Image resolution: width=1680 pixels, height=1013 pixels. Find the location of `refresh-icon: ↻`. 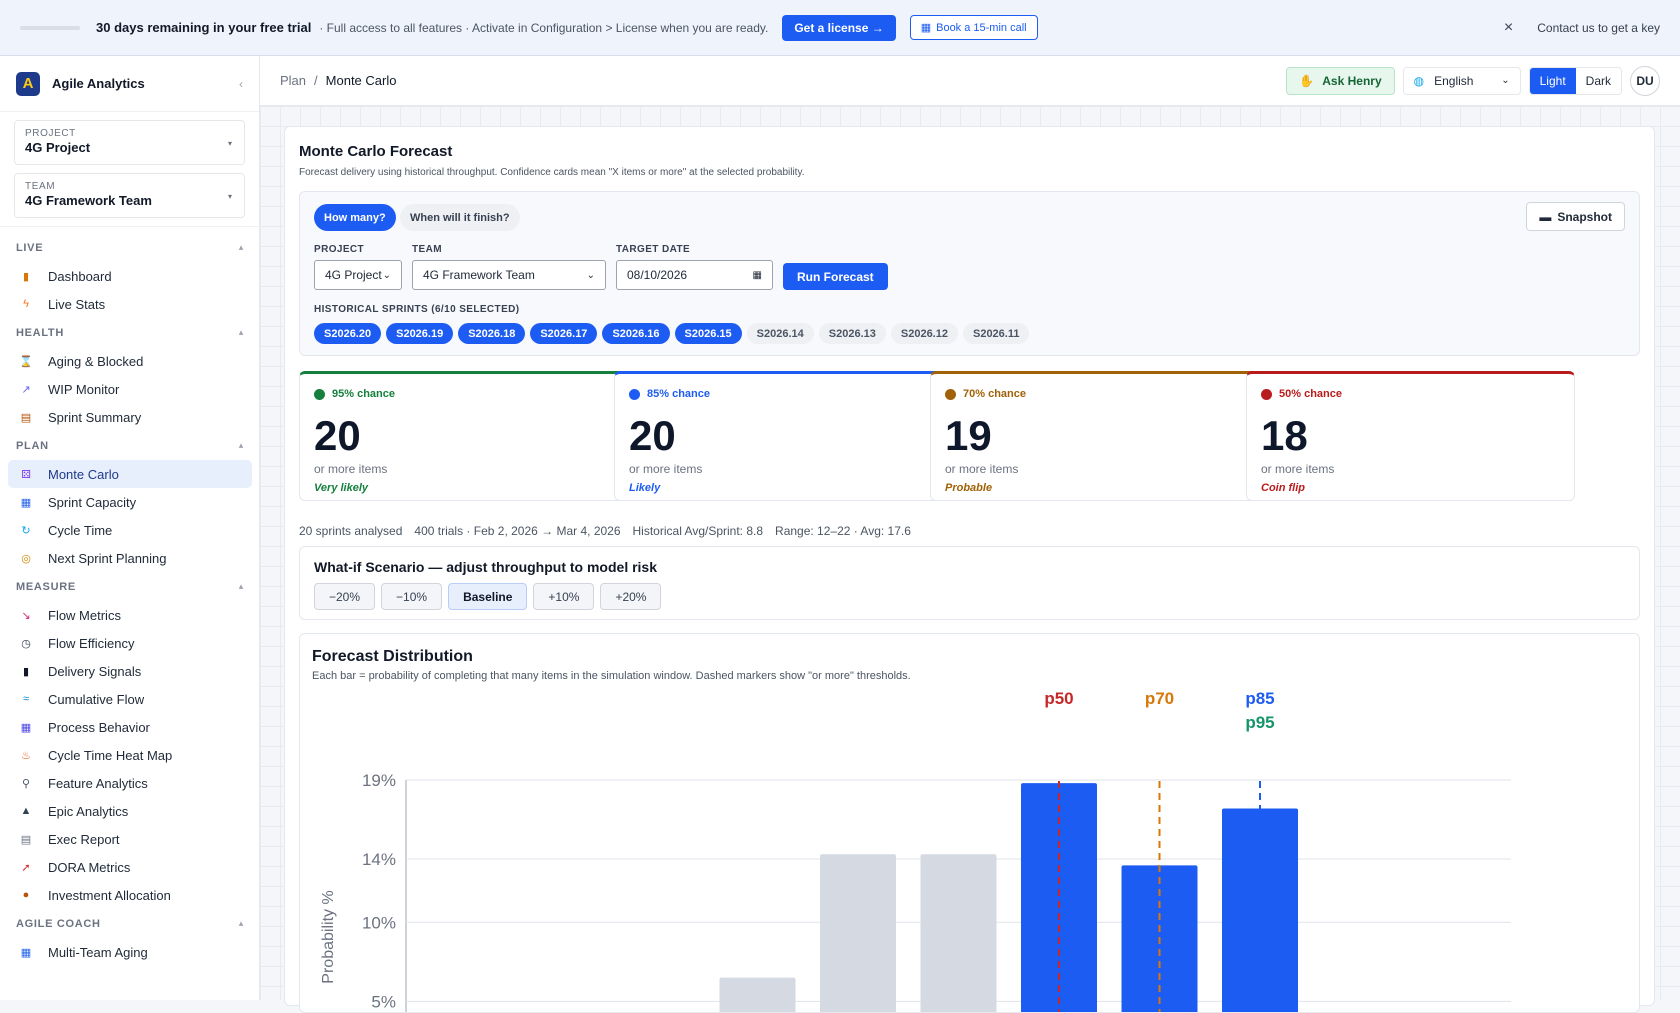

refresh-icon: ↻ is located at coordinates (26, 530).